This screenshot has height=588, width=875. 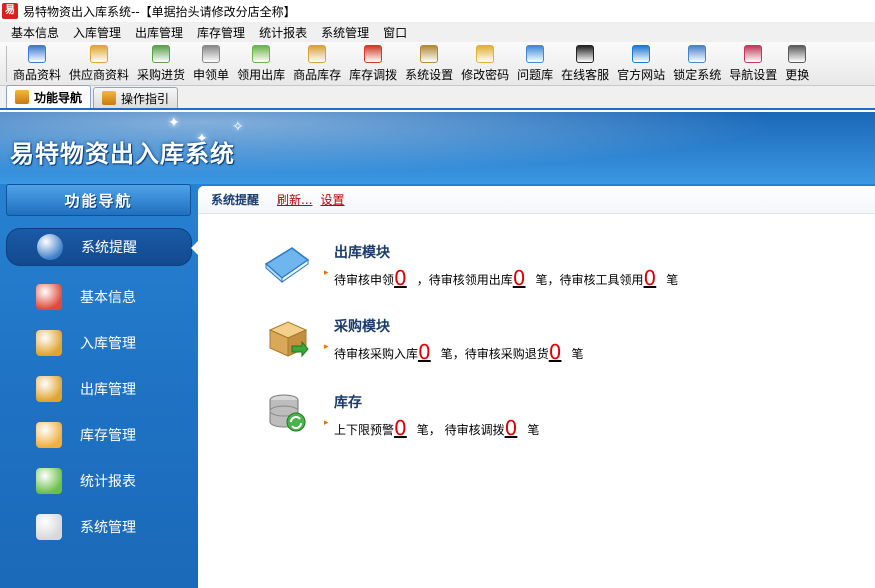 I want to click on toolbar-button: 供应商资料, so click(x=99, y=62).